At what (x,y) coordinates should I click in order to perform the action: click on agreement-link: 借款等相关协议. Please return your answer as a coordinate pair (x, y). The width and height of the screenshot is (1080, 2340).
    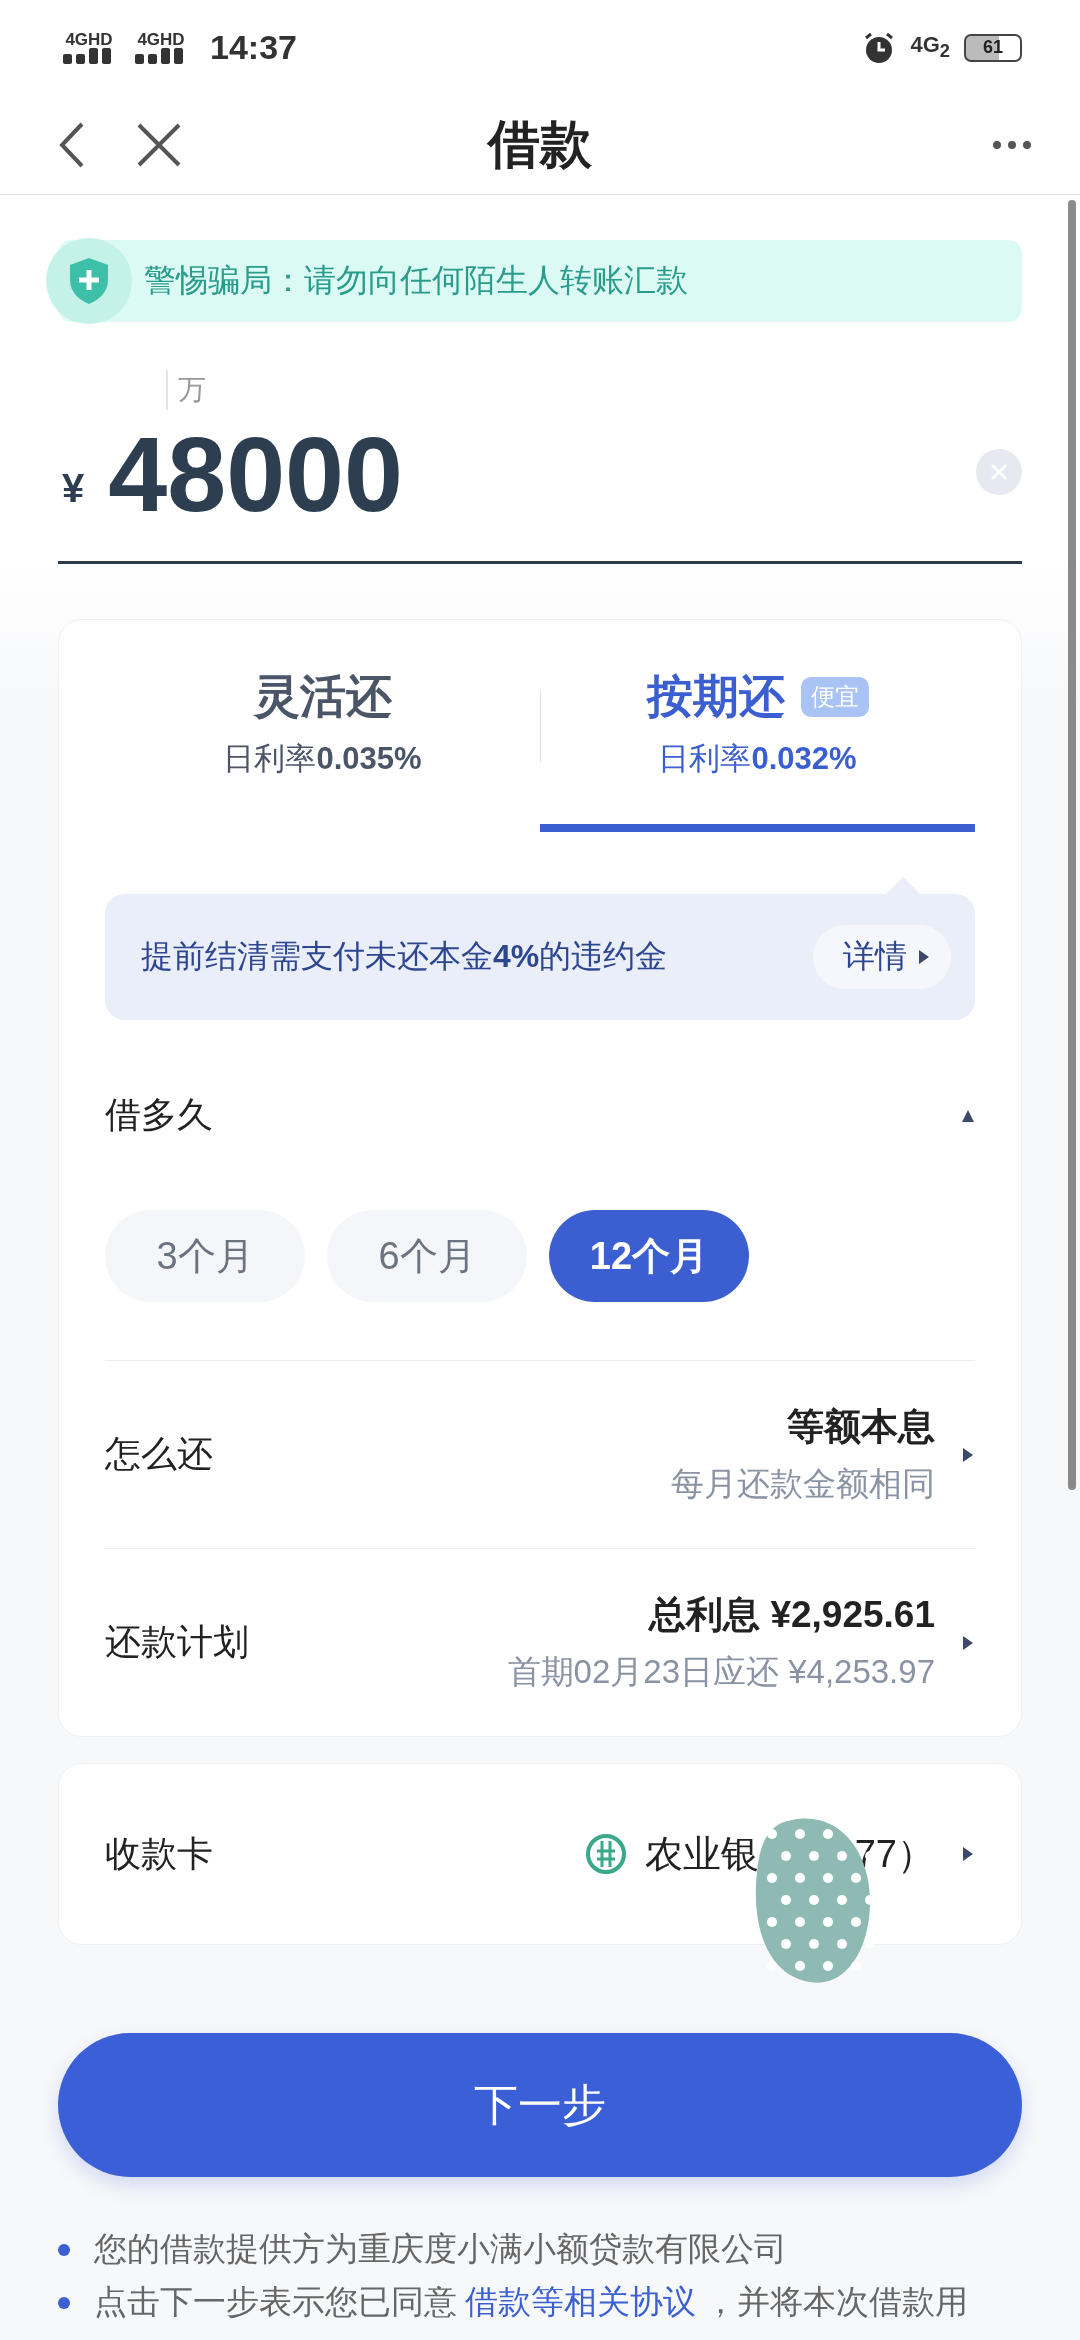
    Looking at the image, I should click on (580, 2301).